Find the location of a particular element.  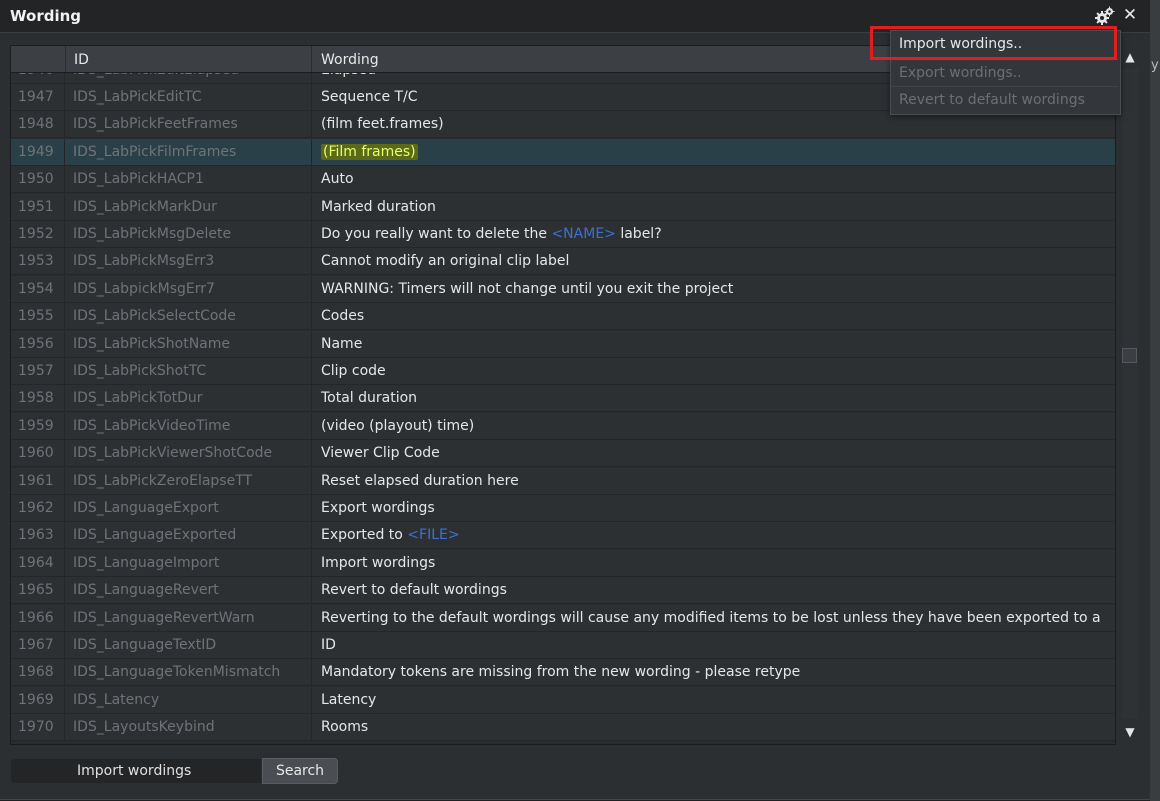

row-id: IDS_LayoutsKeybind is located at coordinates (189, 728).